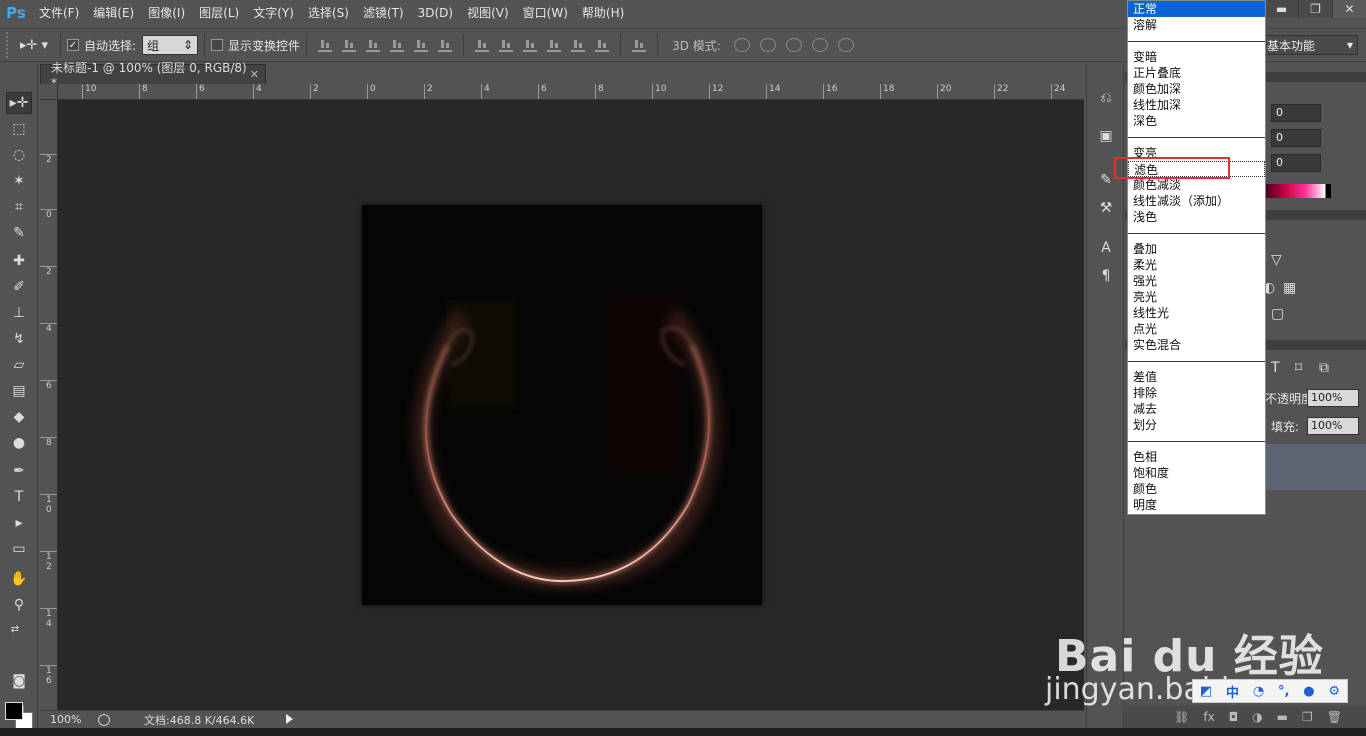  Describe the element at coordinates (1196, 249) in the screenshot. I see `blend-mode-overlay: 叠加` at that location.